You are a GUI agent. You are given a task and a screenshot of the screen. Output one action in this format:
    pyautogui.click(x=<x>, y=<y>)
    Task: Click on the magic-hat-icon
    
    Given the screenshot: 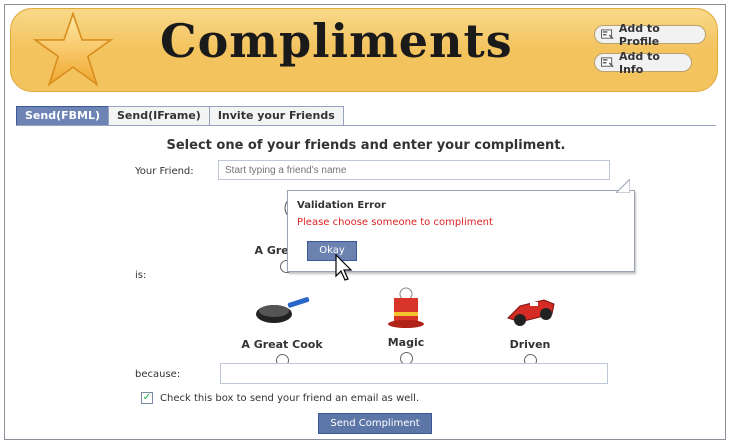 What is the action you would take?
    pyautogui.click(x=406, y=307)
    